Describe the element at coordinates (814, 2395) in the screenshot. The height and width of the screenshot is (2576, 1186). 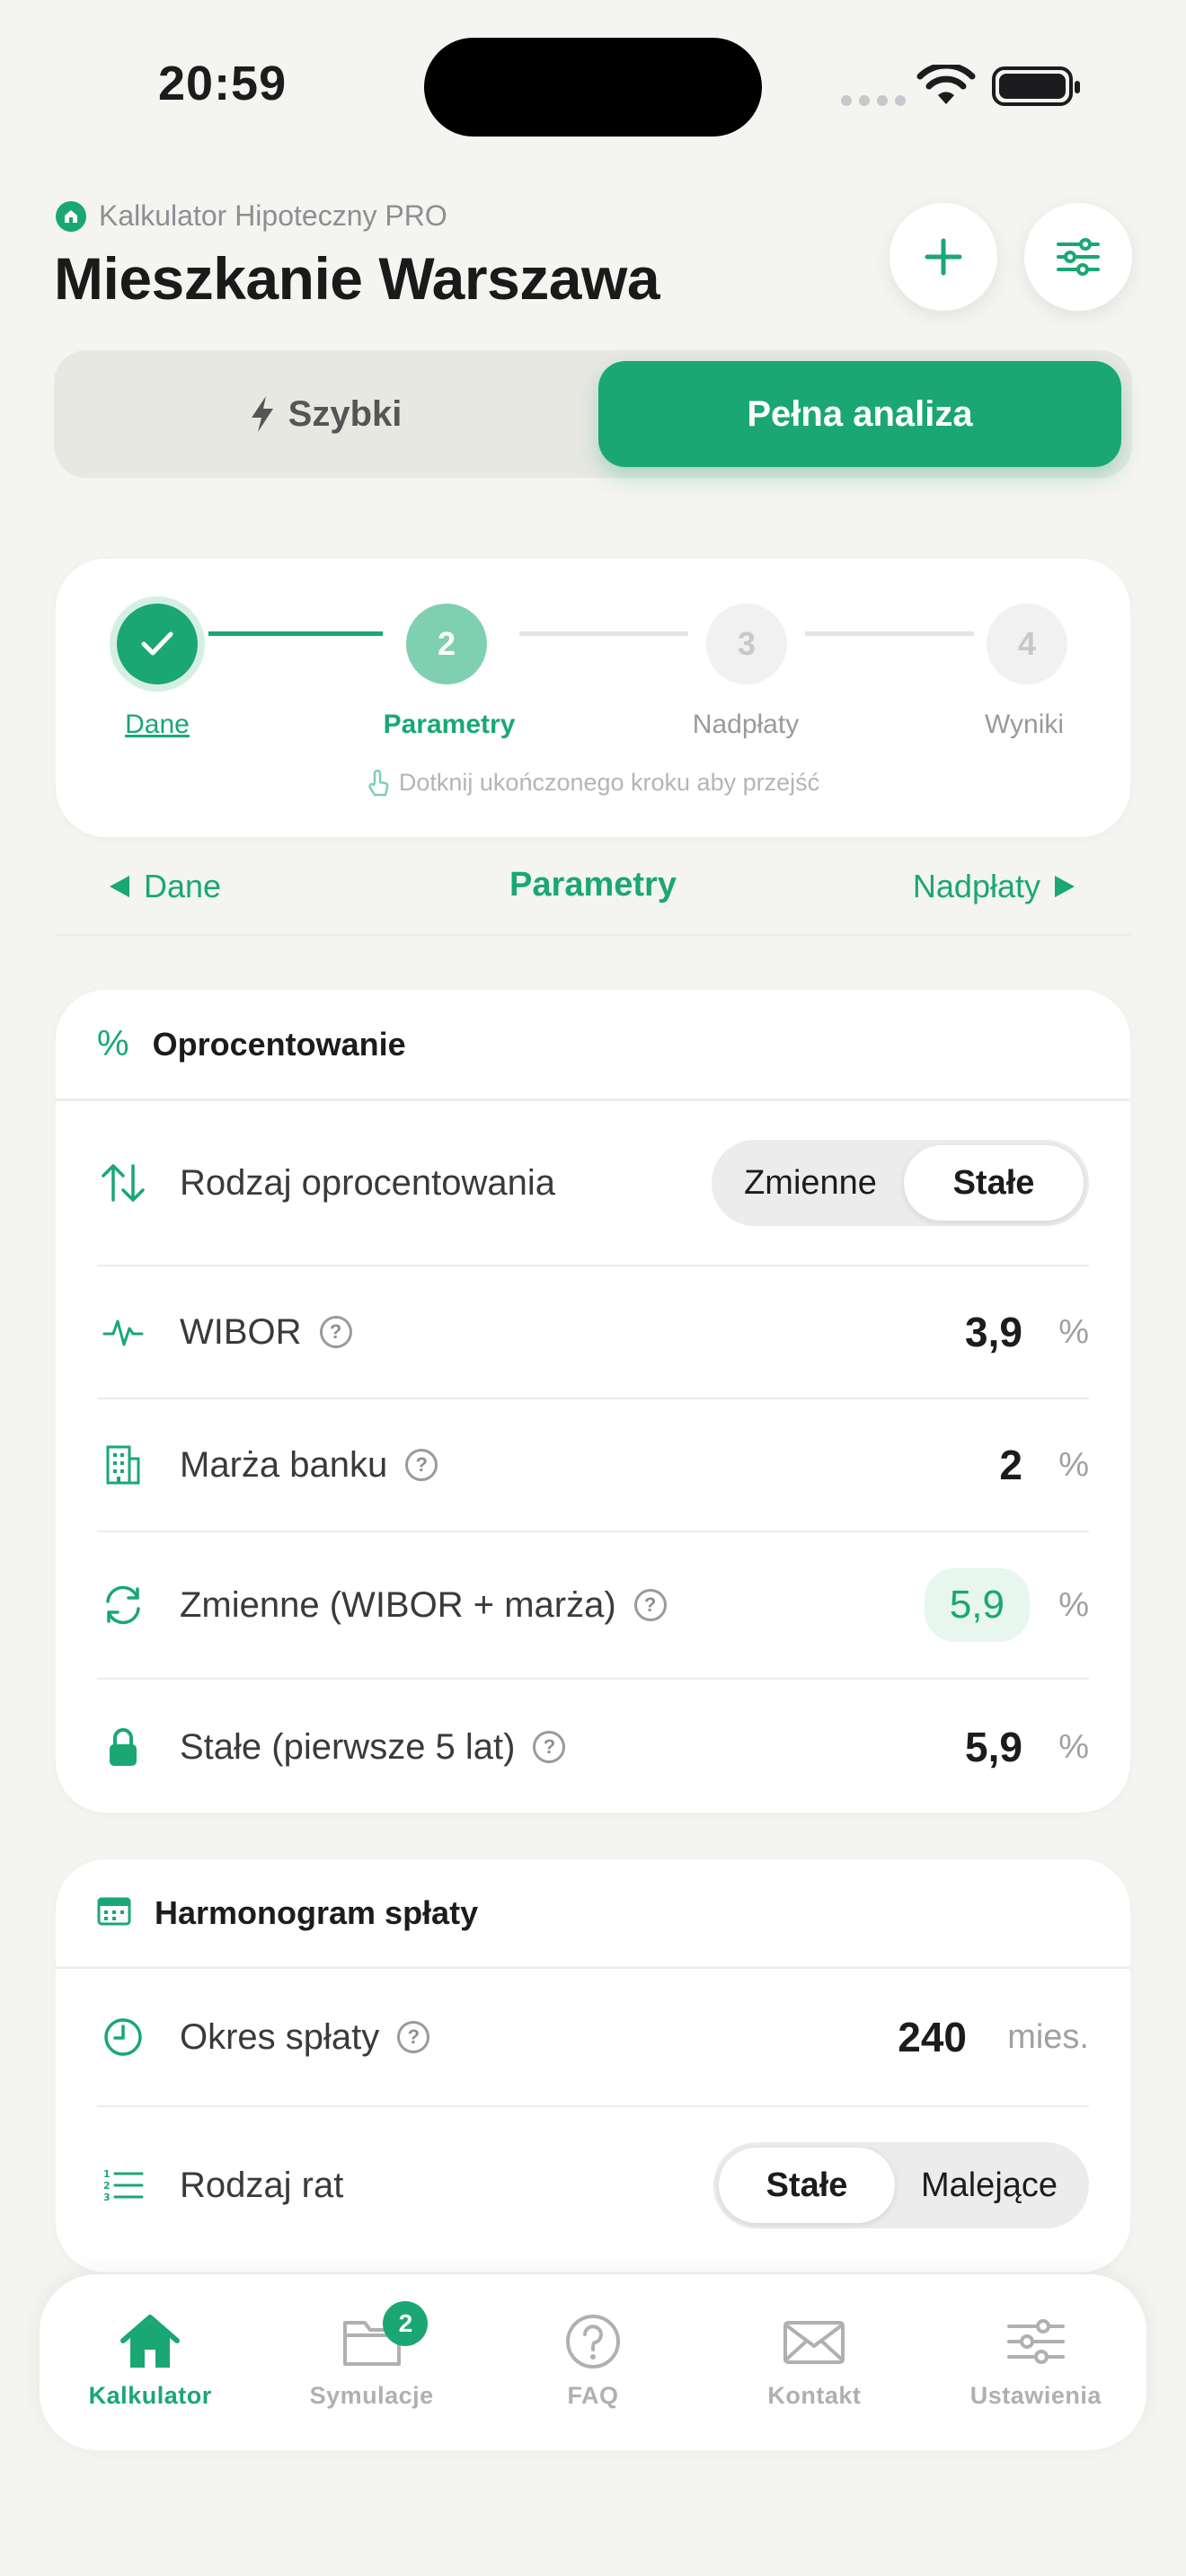
I see `tab-label: Kontakt` at that location.